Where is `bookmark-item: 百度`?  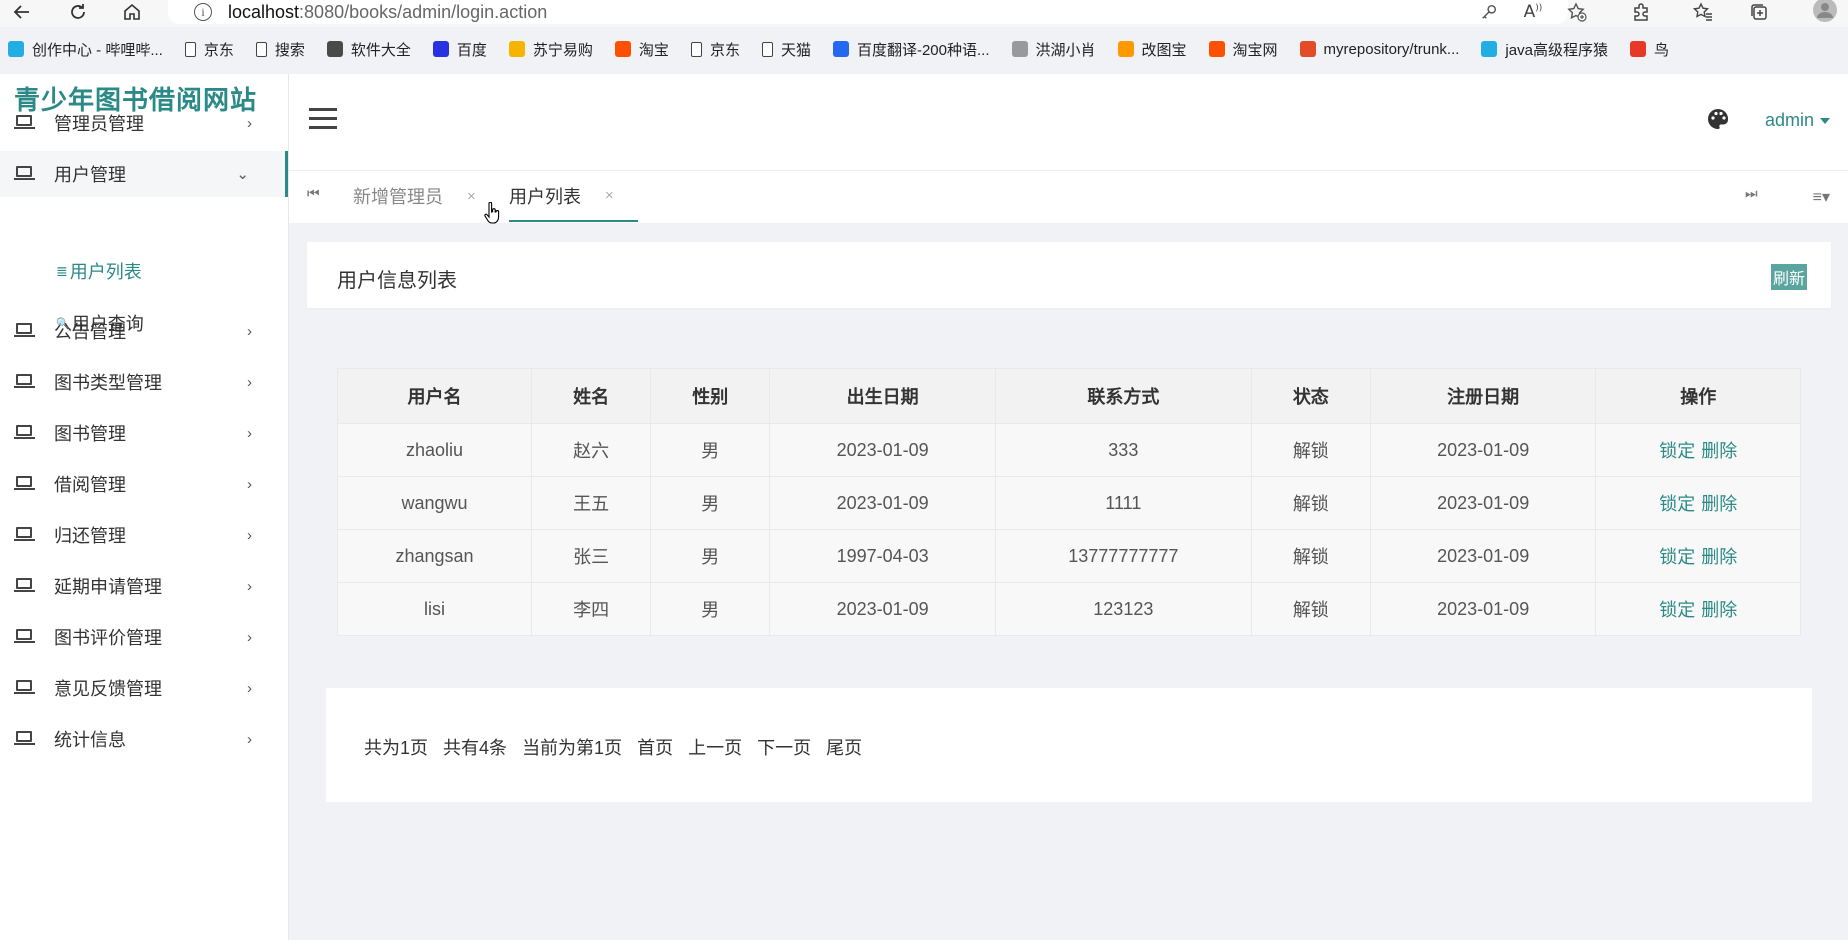 bookmark-item: 百度 is located at coordinates (457, 49).